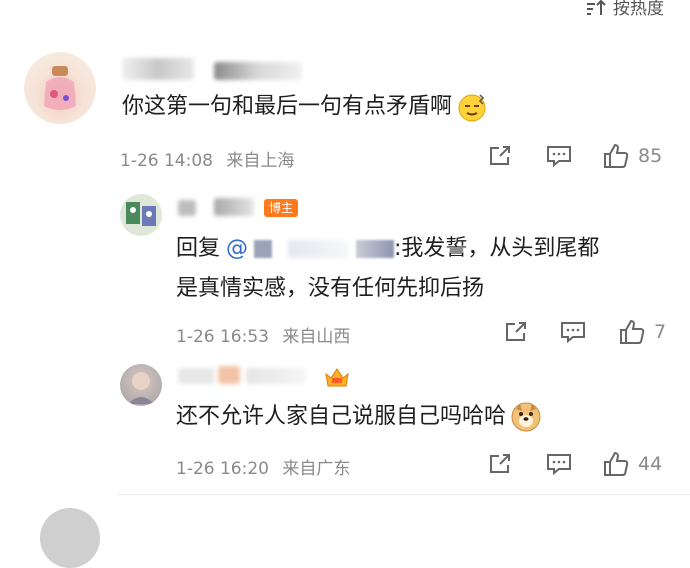 Image resolution: width=690 pixels, height=568 pixels. I want to click on crown-icon, so click(337, 377).